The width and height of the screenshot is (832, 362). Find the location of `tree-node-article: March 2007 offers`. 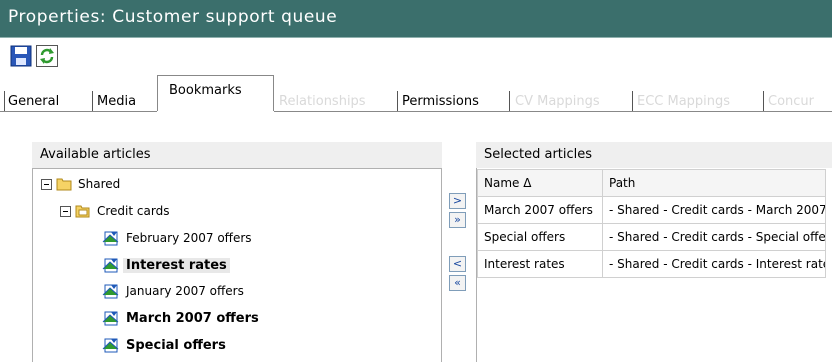

tree-node-article: March 2007 offers is located at coordinates (180, 318).